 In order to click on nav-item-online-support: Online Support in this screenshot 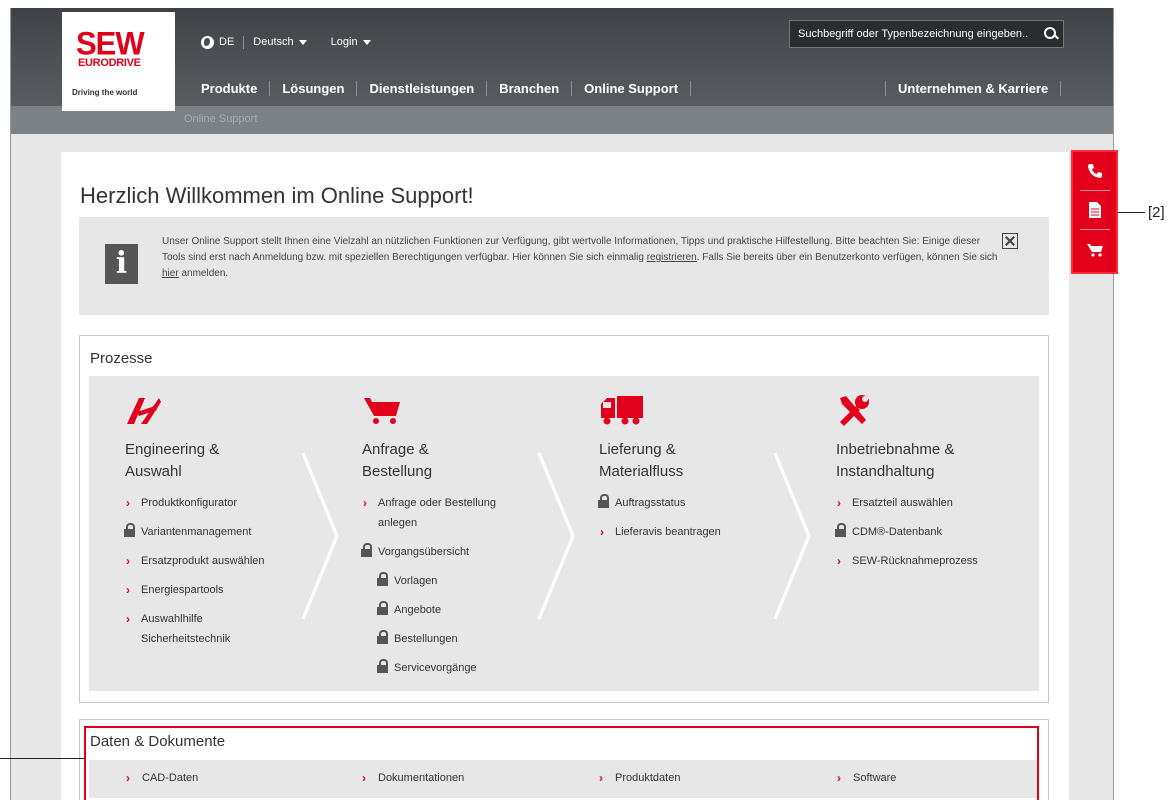, I will do `click(631, 88)`.